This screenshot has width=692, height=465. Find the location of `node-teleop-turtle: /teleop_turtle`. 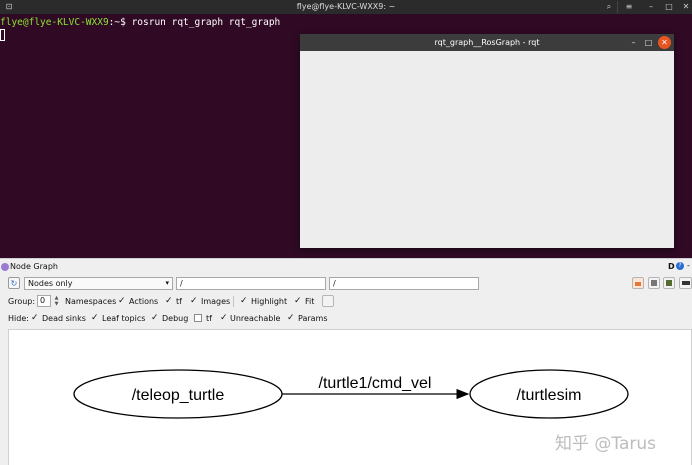

node-teleop-turtle: /teleop_turtle is located at coordinates (178, 394).